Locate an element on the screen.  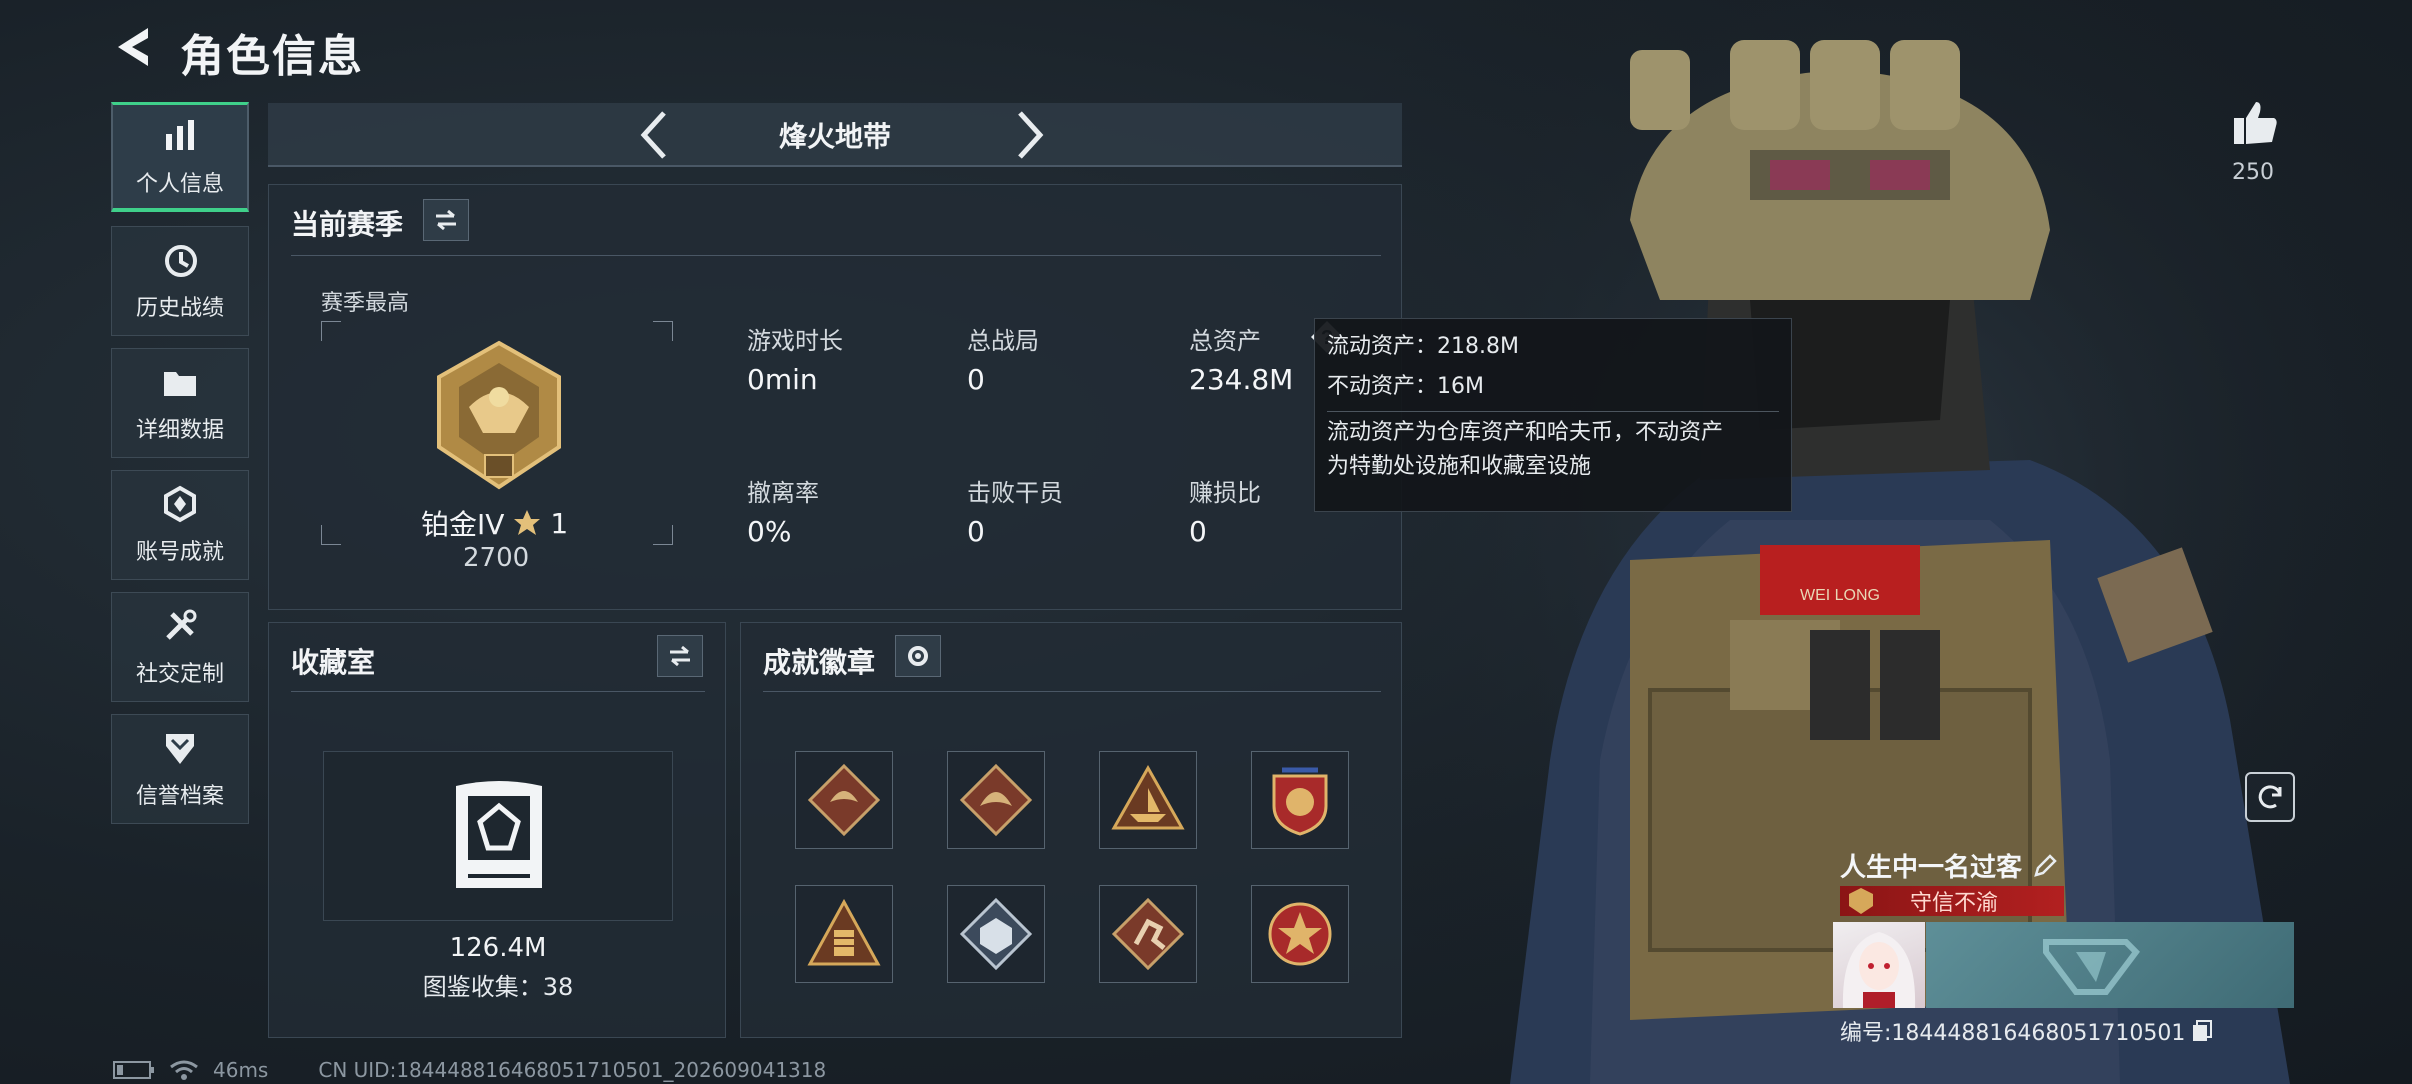
name-card-logo-icon is located at coordinates (2091, 967).